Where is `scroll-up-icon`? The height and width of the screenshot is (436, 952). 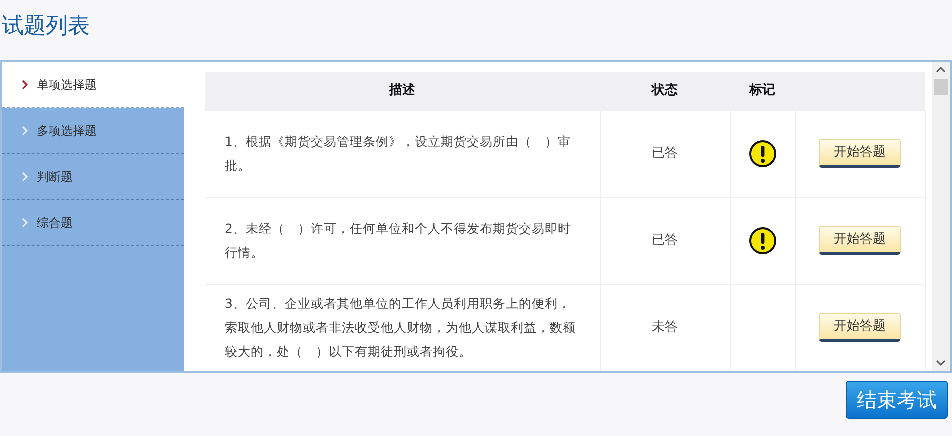 scroll-up-icon is located at coordinates (941, 70).